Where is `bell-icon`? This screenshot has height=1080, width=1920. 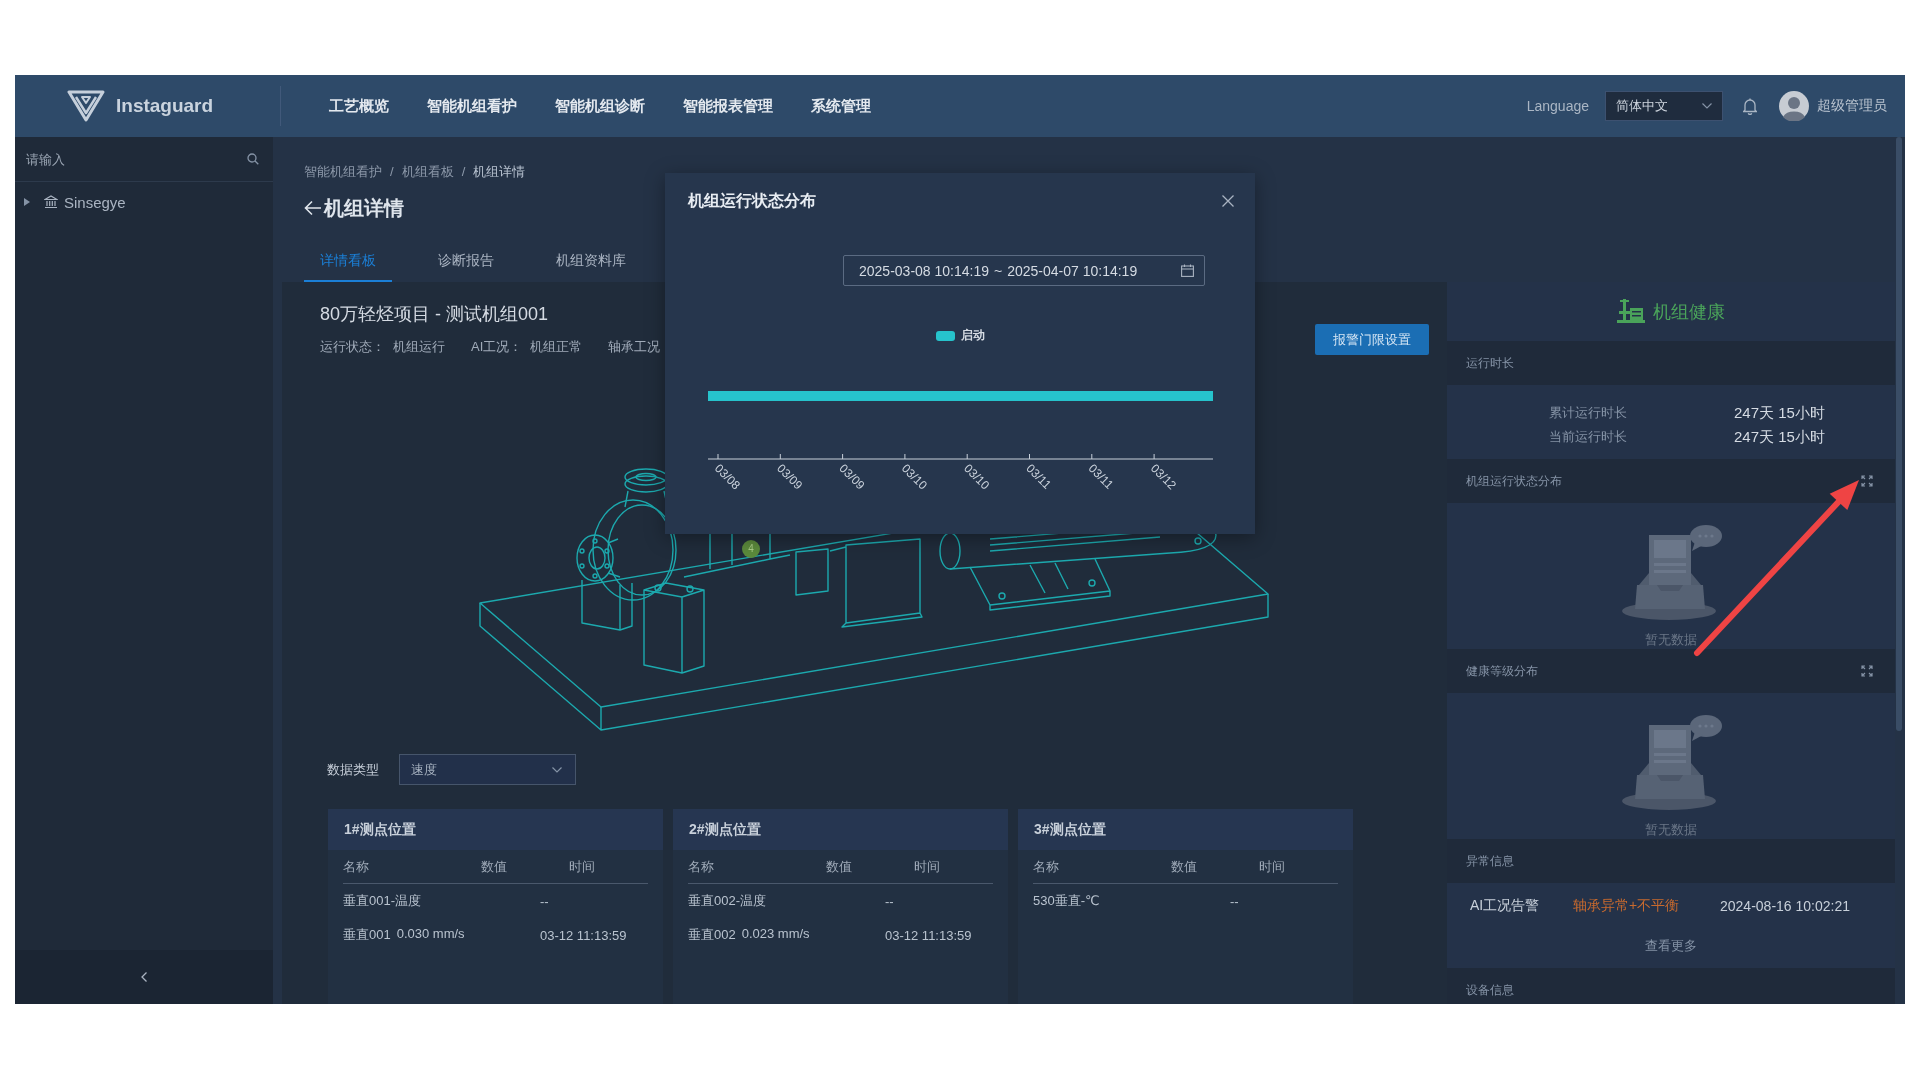 bell-icon is located at coordinates (1750, 106).